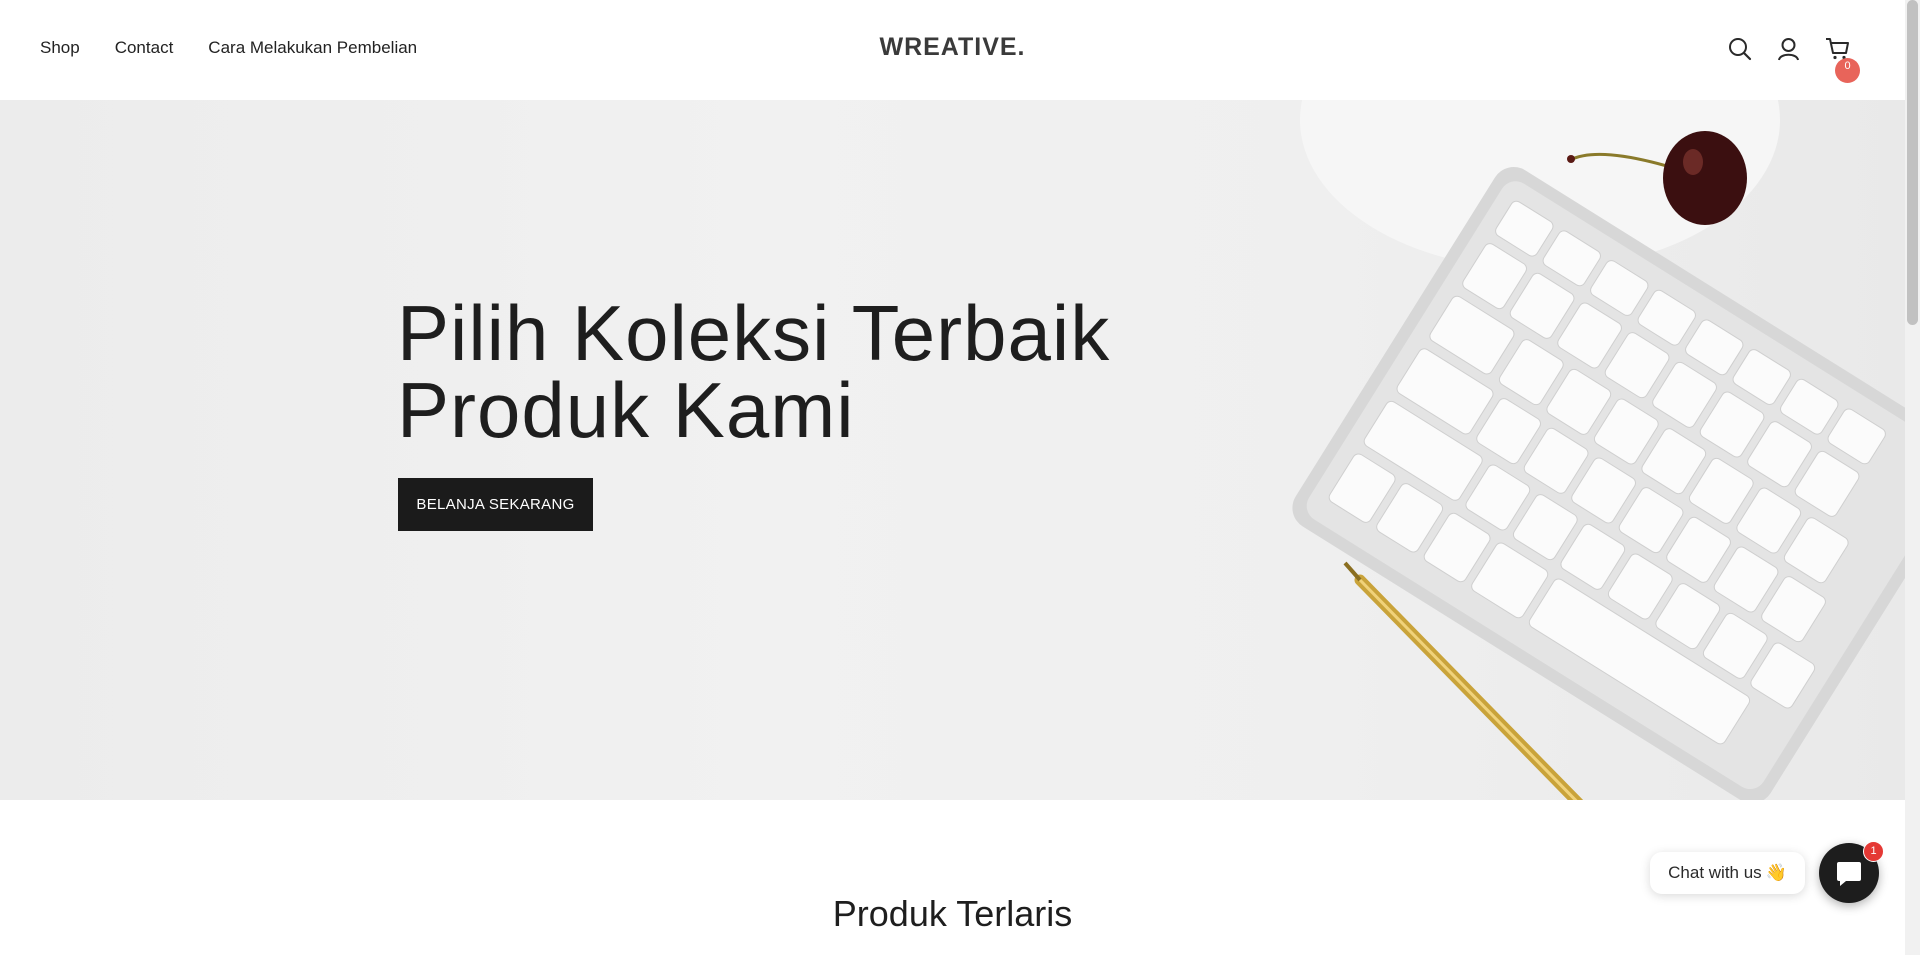 The width and height of the screenshot is (1920, 955). Describe the element at coordinates (626, 410) in the screenshot. I see `hero-title-line-2: Produk Kami` at that location.